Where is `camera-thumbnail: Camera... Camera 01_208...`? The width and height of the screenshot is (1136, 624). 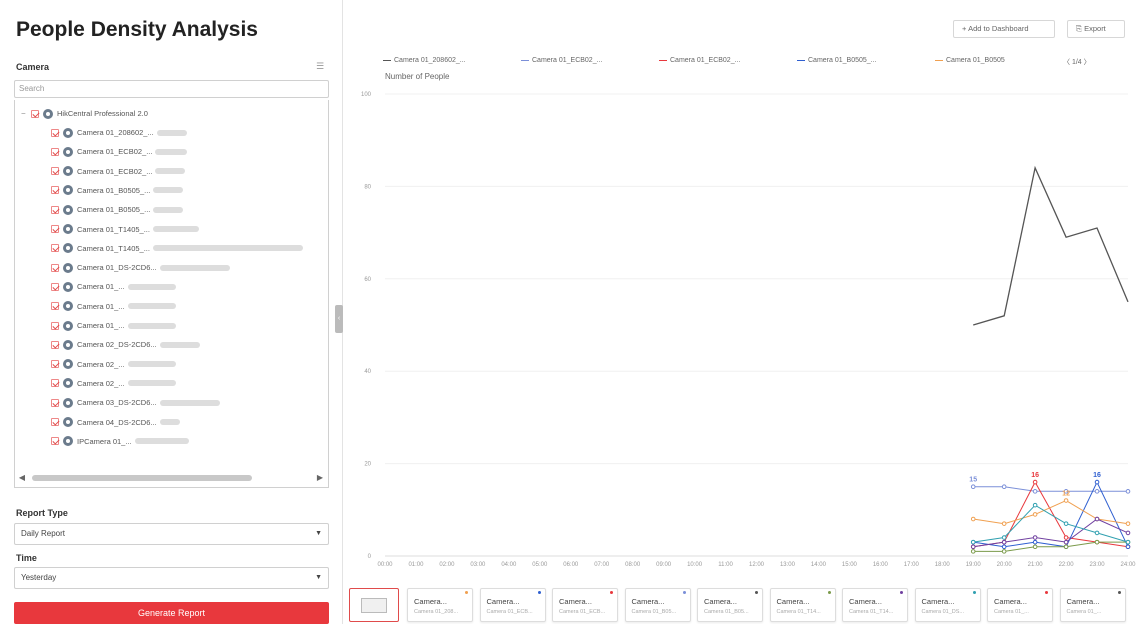 camera-thumbnail: Camera... Camera 01_208... is located at coordinates (440, 605).